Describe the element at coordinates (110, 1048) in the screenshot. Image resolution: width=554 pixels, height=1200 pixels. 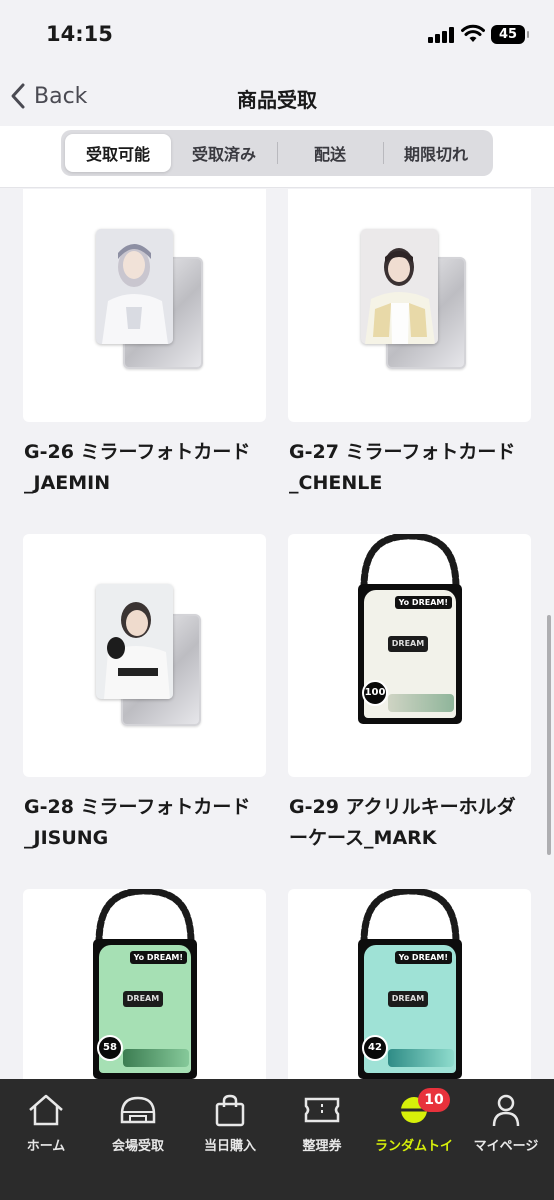
I see `keyholder-number: 58` at that location.